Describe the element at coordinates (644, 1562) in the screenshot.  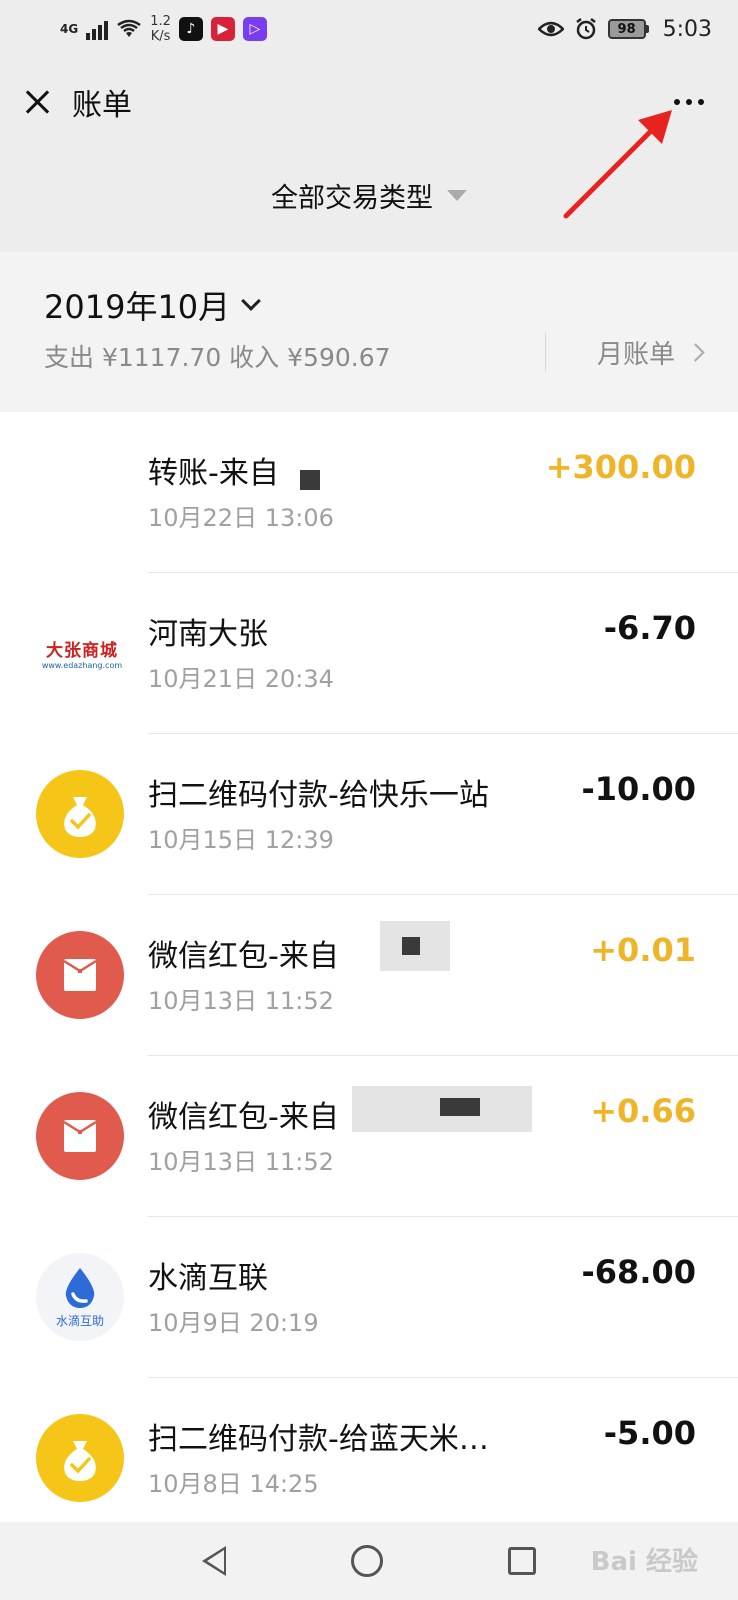
I see `watermark: Bai 经验` at that location.